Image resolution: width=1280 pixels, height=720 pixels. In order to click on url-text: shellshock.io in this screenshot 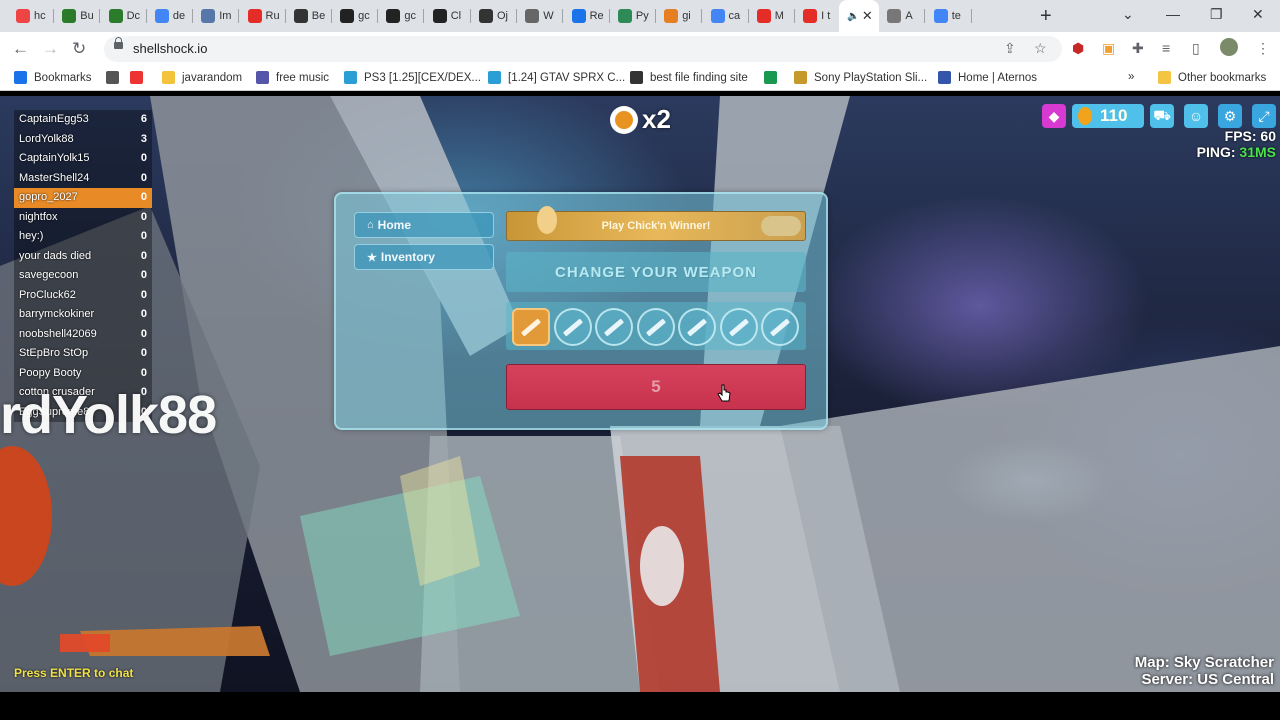, I will do `click(170, 48)`.